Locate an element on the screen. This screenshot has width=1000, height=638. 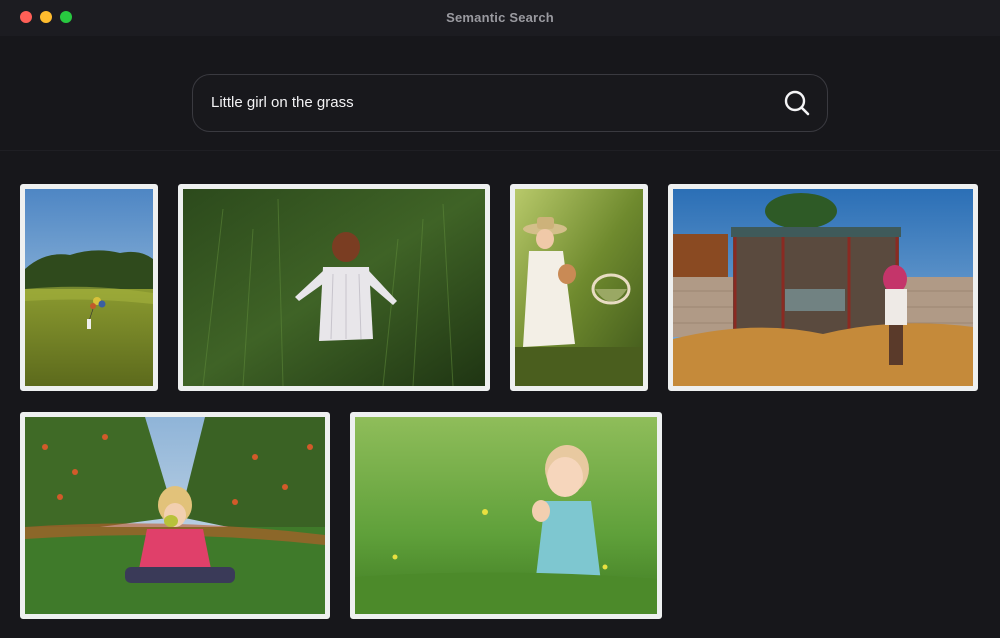
result-image-girl-balloons-hill is located at coordinates (89, 287).